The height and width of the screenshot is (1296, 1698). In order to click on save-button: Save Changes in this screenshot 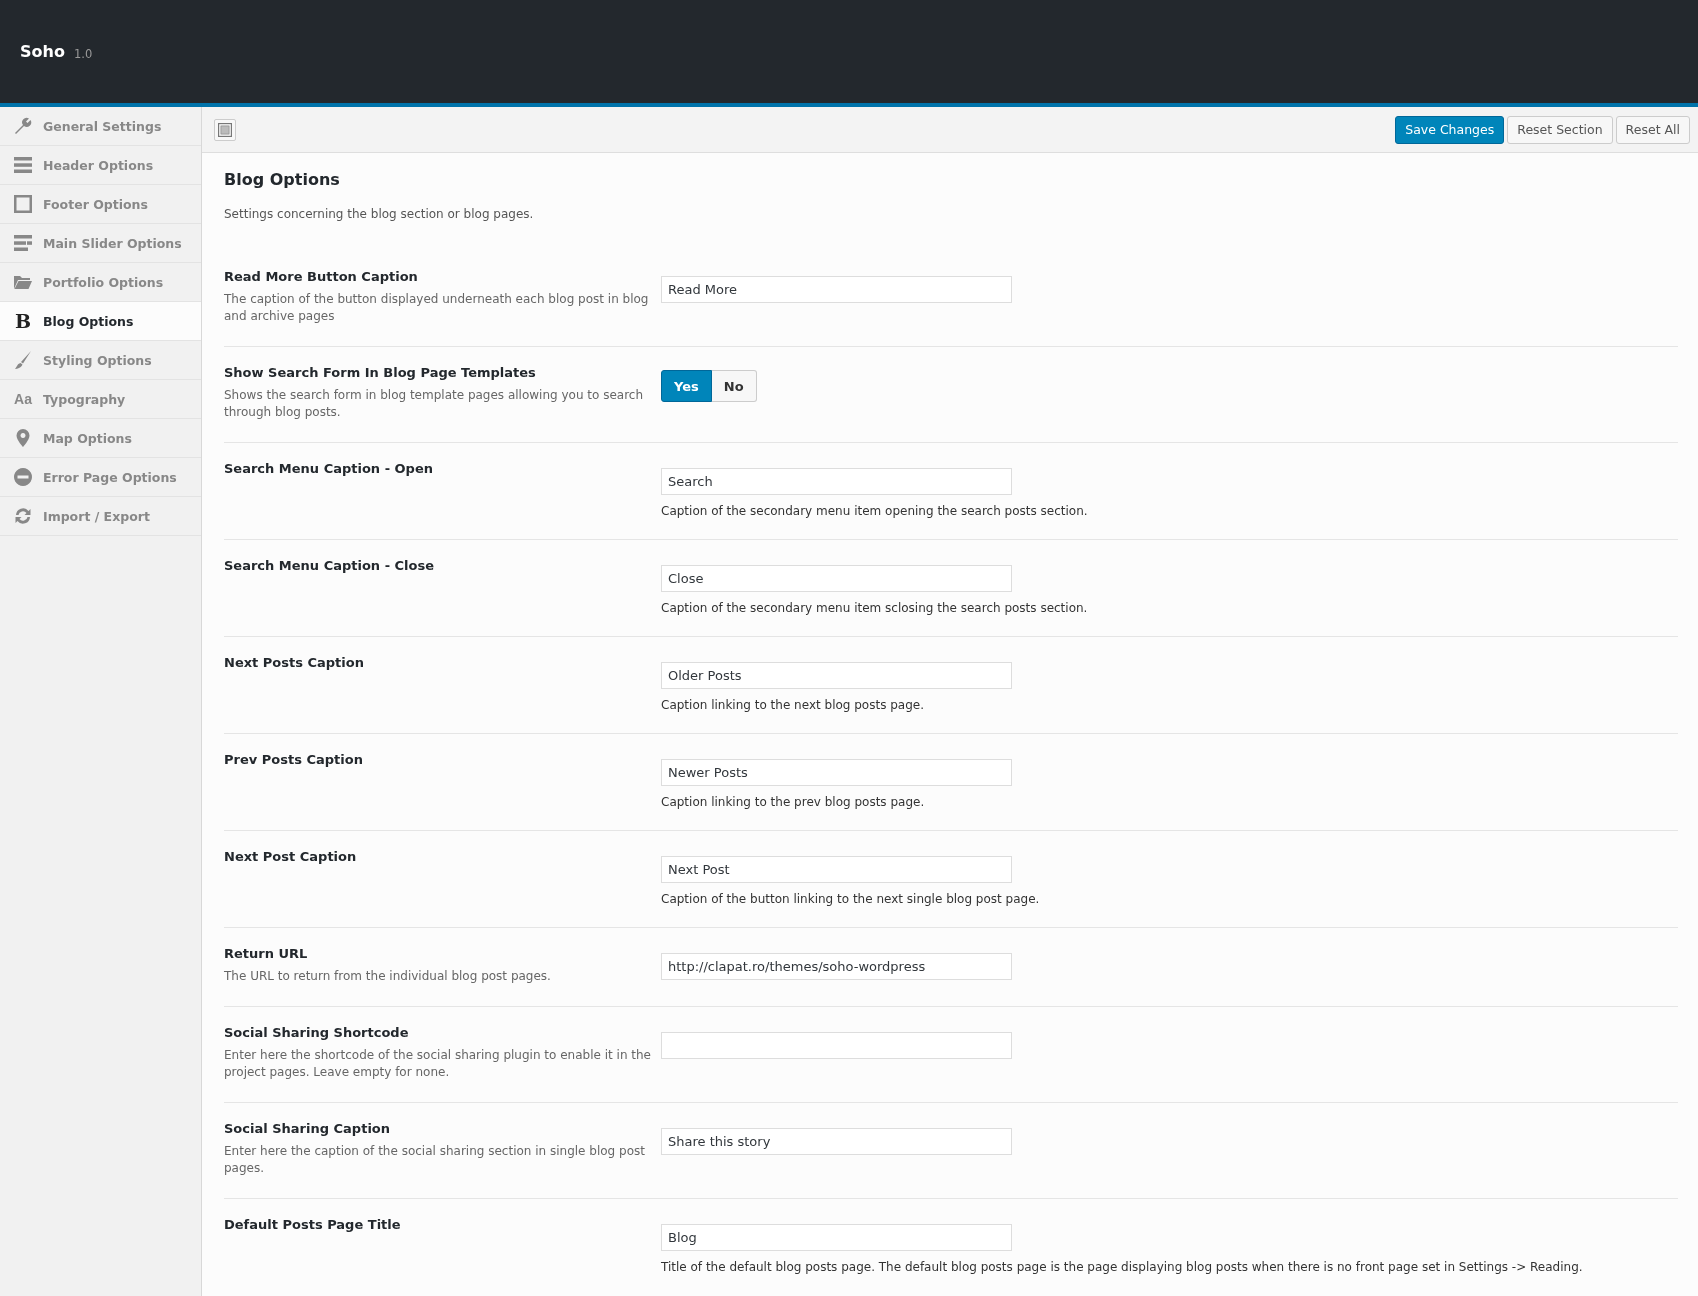, I will do `click(1450, 129)`.